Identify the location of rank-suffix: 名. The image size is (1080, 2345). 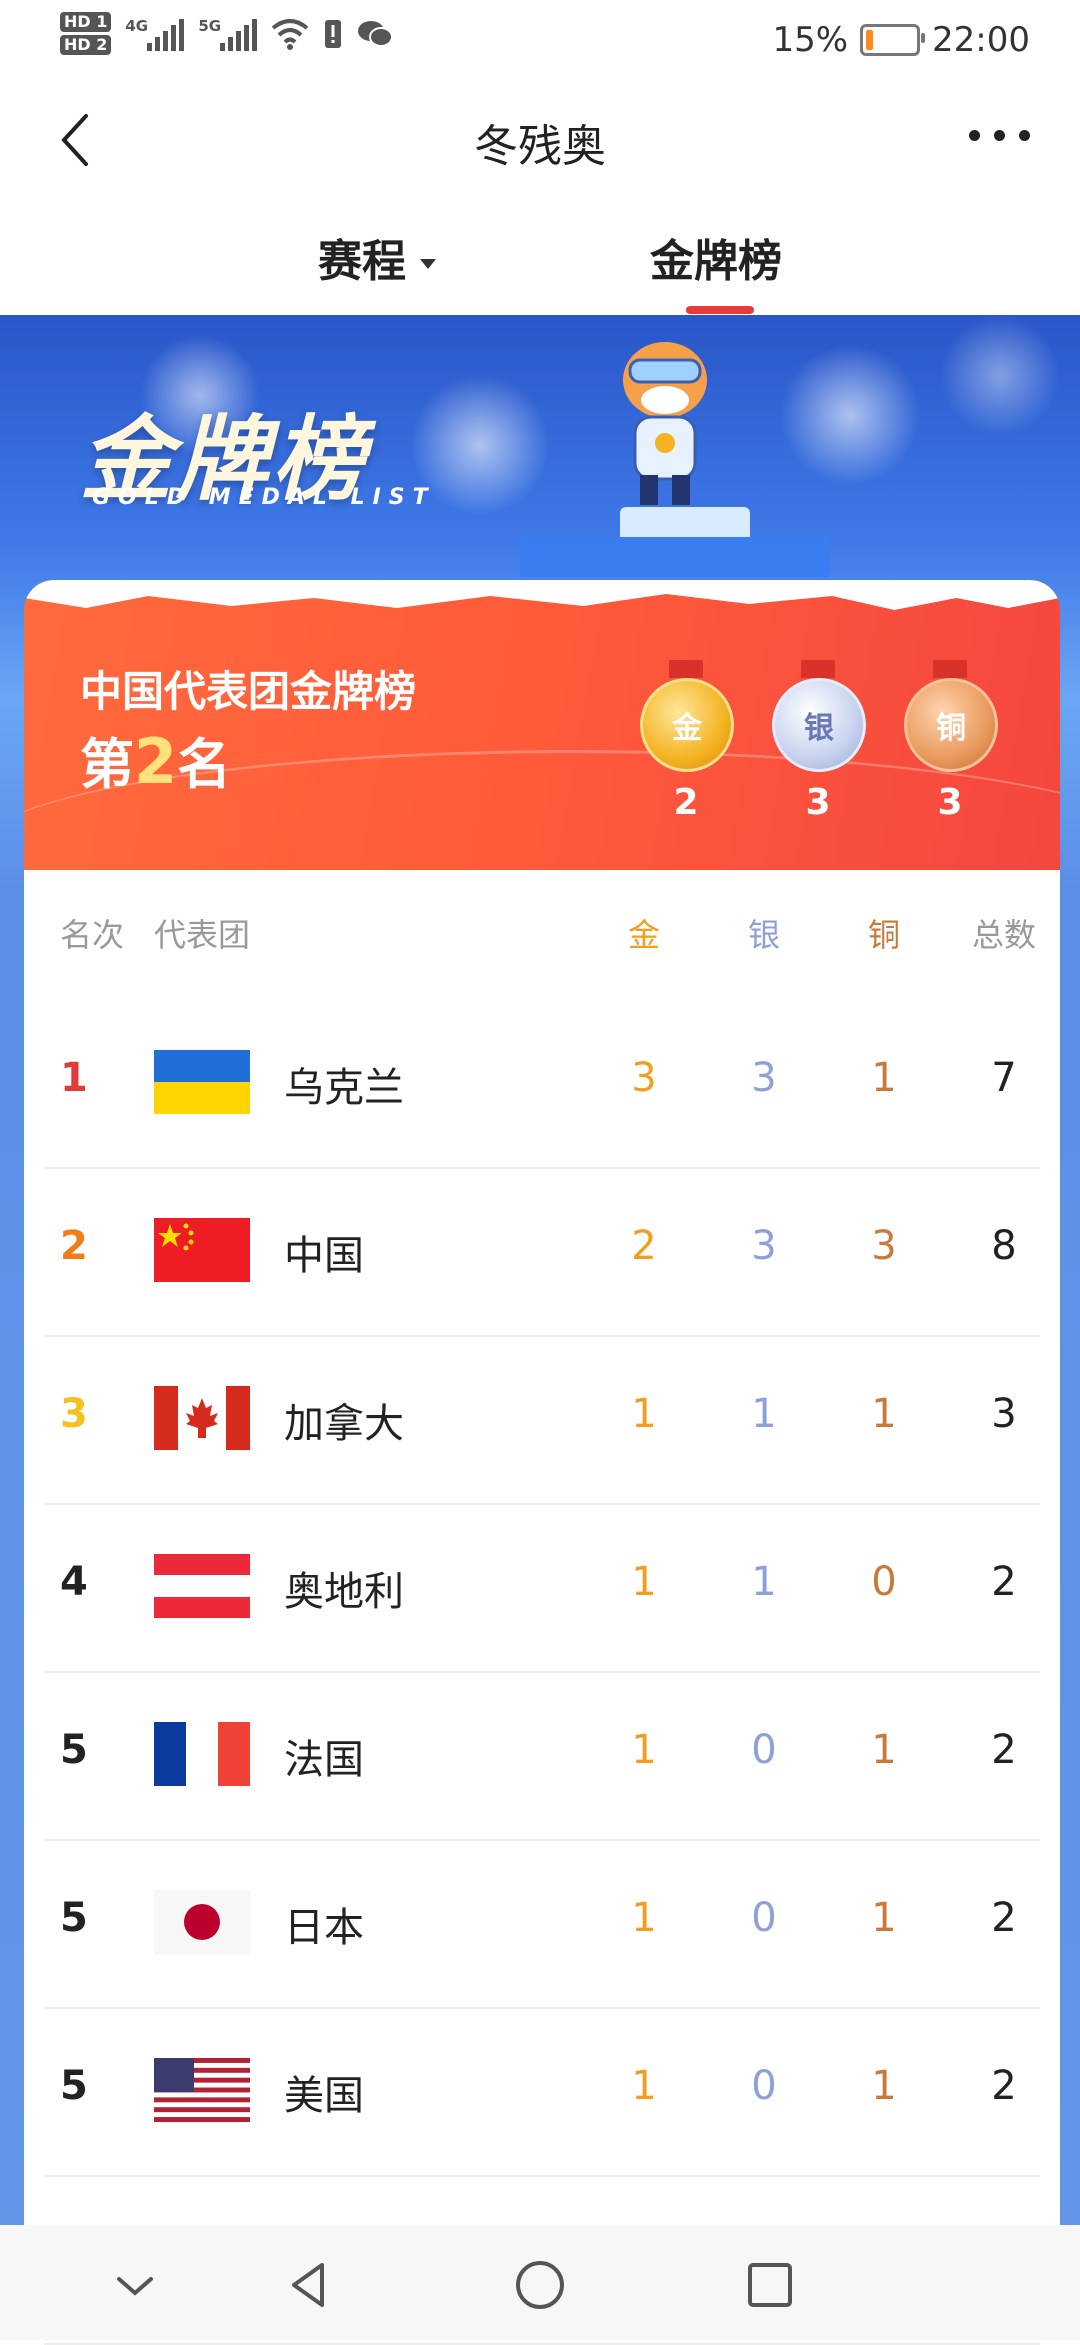
(204, 764).